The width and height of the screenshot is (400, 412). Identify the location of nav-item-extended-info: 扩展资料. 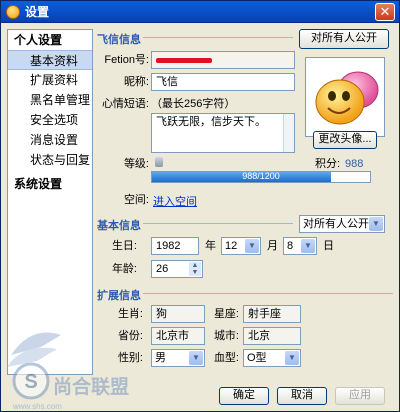
(50, 80).